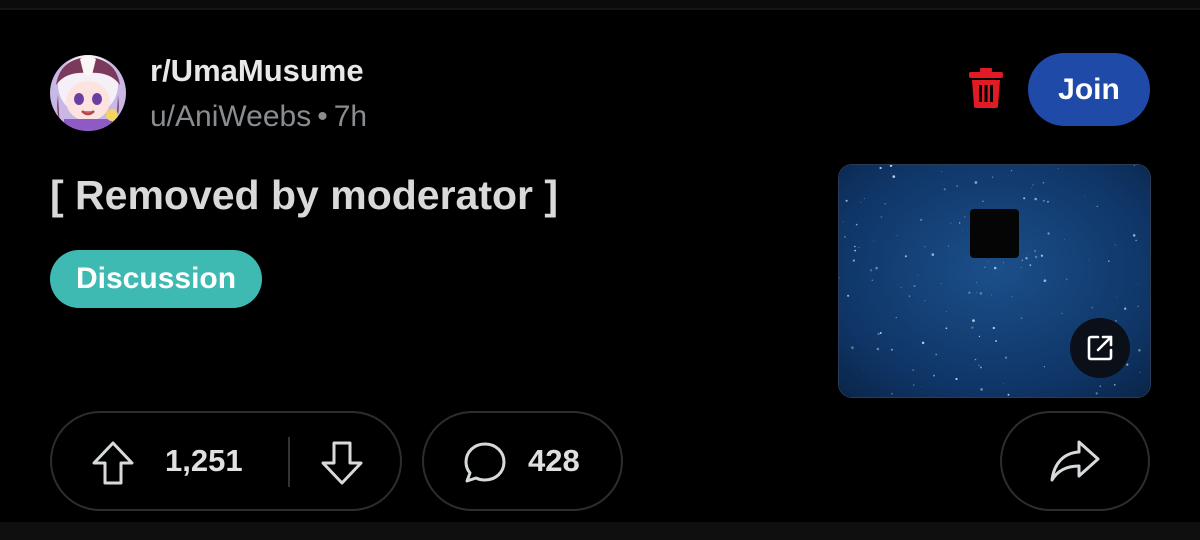 This screenshot has width=1200, height=540. I want to click on open-link-button, so click(1100, 348).